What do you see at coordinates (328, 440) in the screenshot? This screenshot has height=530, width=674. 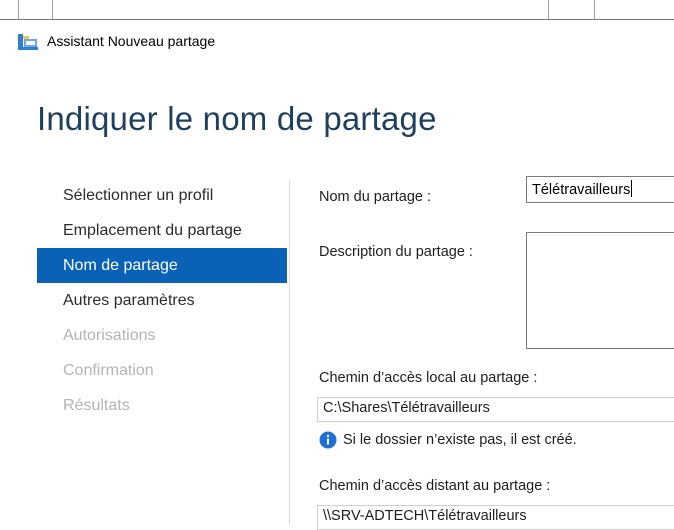 I see `info-icon` at bounding box center [328, 440].